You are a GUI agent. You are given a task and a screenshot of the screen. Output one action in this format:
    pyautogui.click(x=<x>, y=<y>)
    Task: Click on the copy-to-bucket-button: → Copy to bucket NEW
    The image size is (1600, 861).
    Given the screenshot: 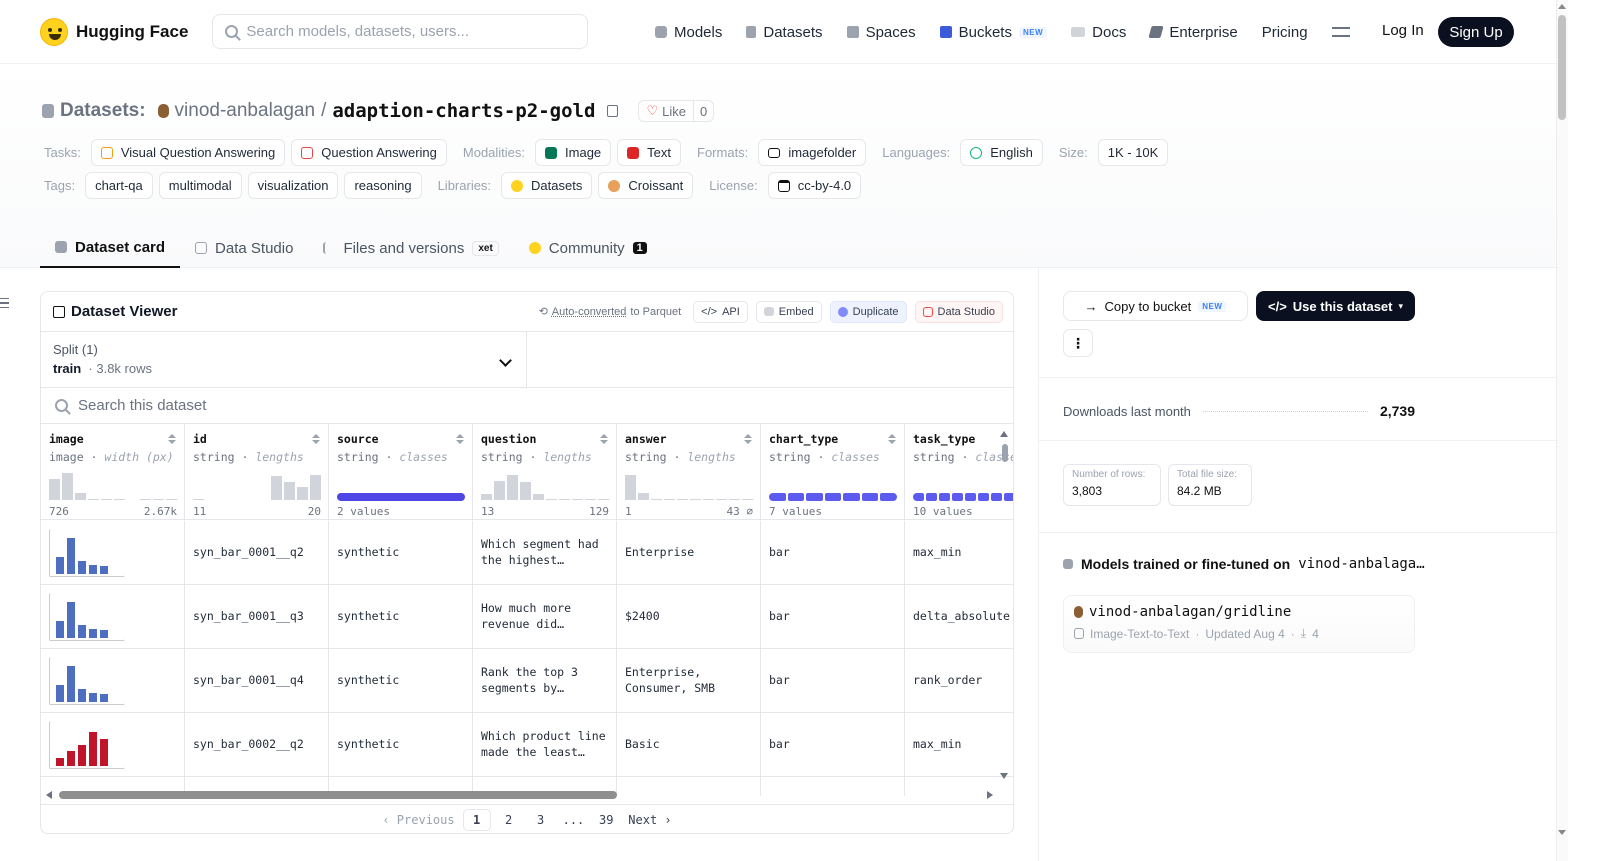 What is the action you would take?
    pyautogui.click(x=1155, y=306)
    